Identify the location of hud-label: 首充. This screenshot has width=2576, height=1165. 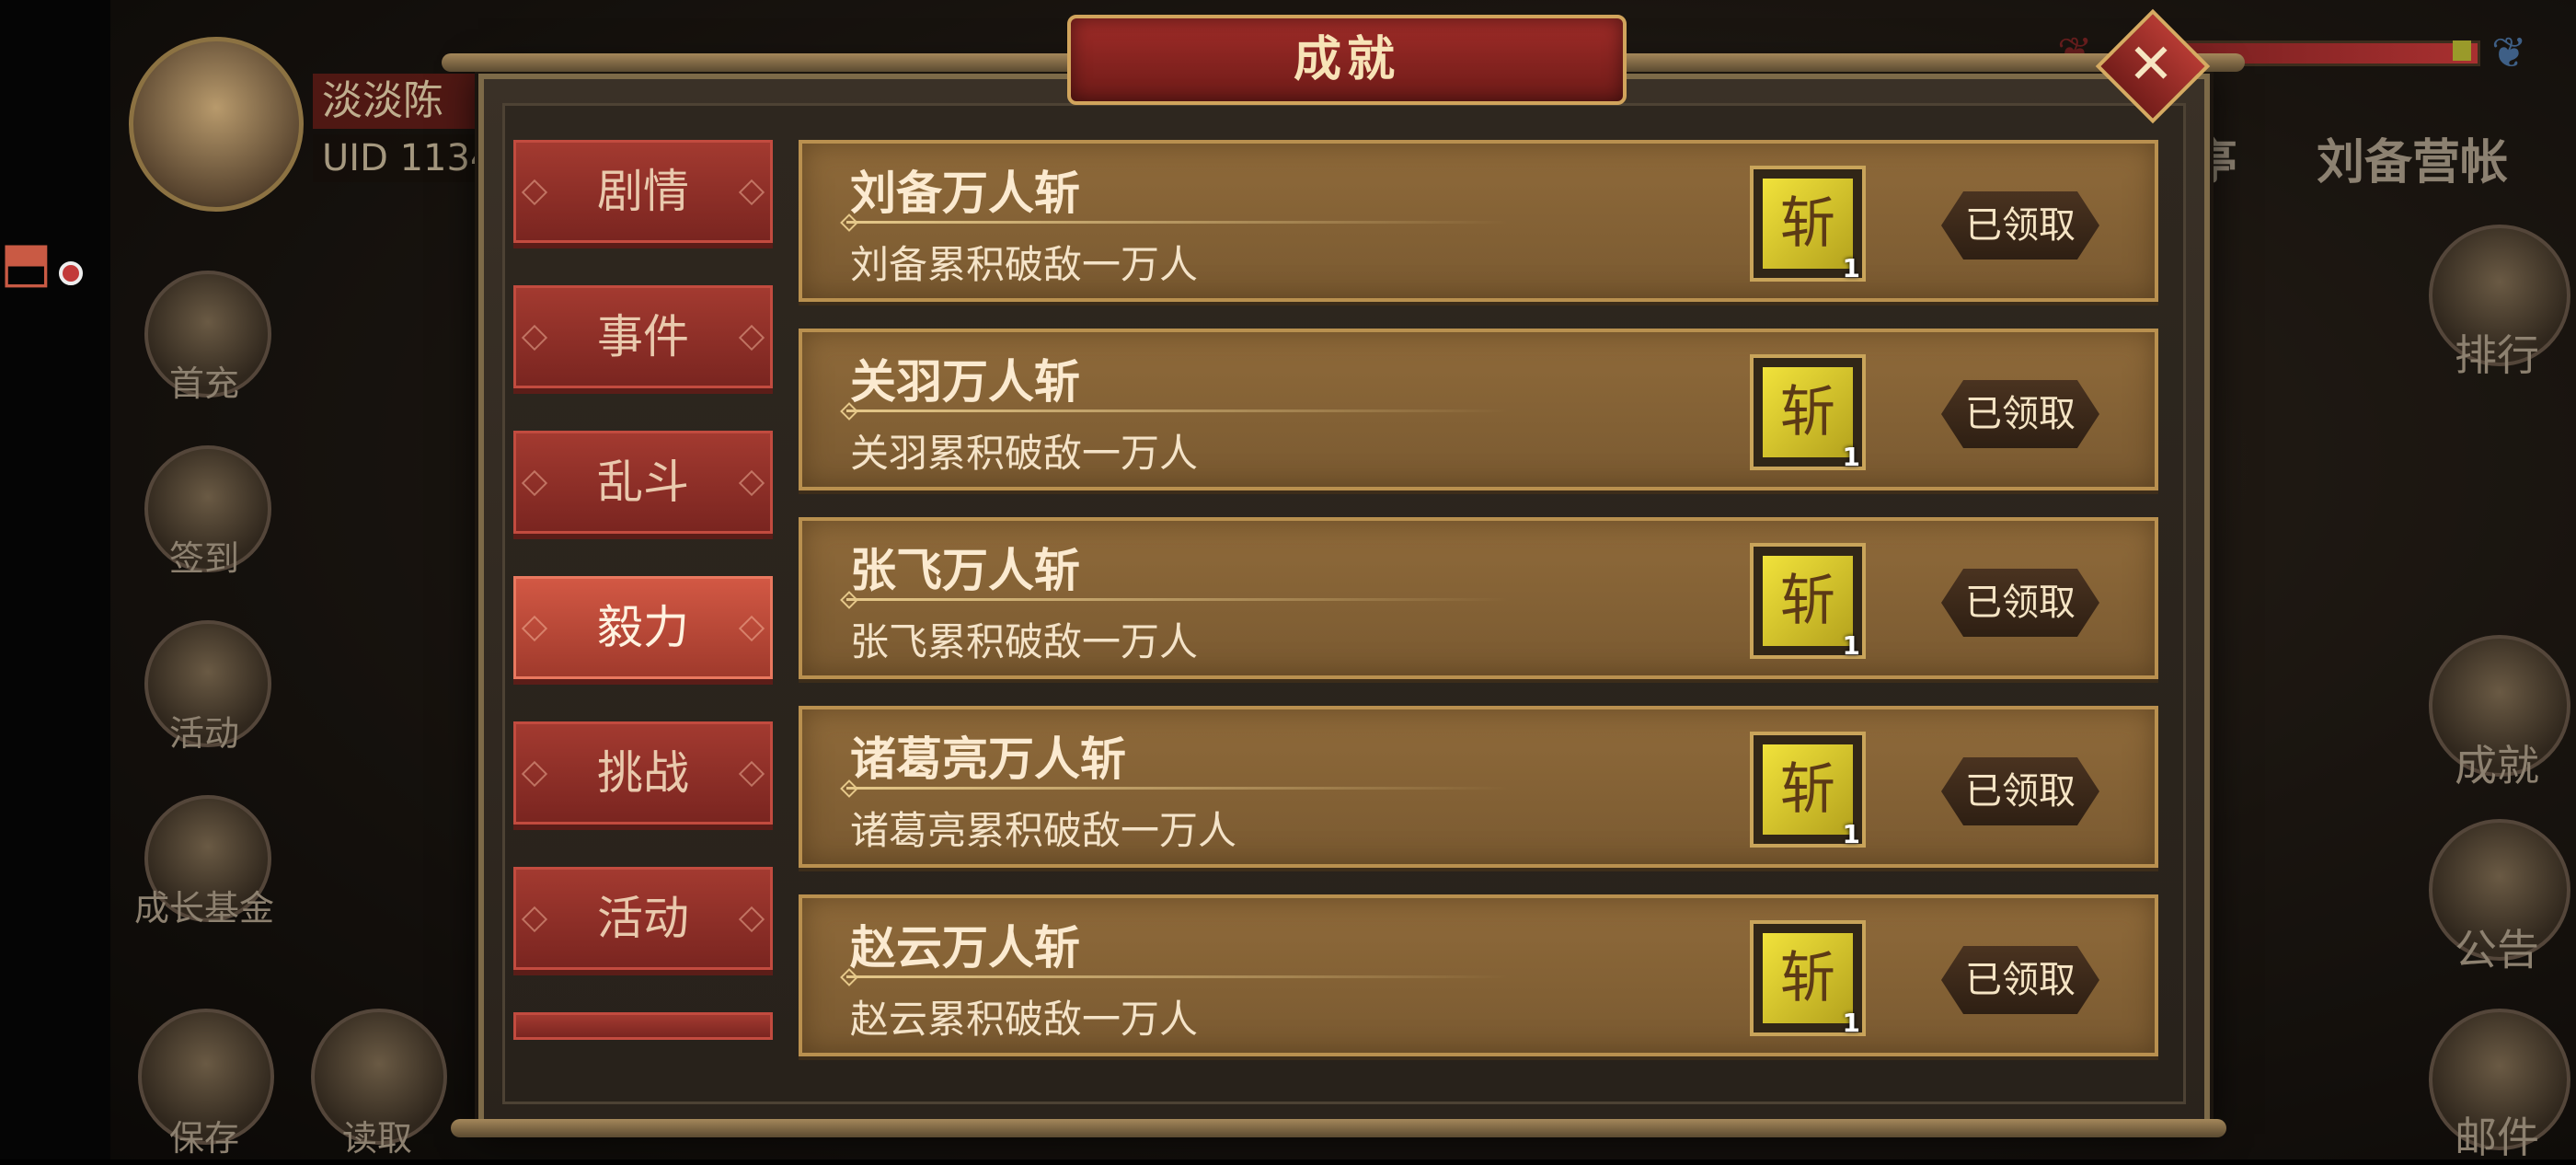
(203, 383).